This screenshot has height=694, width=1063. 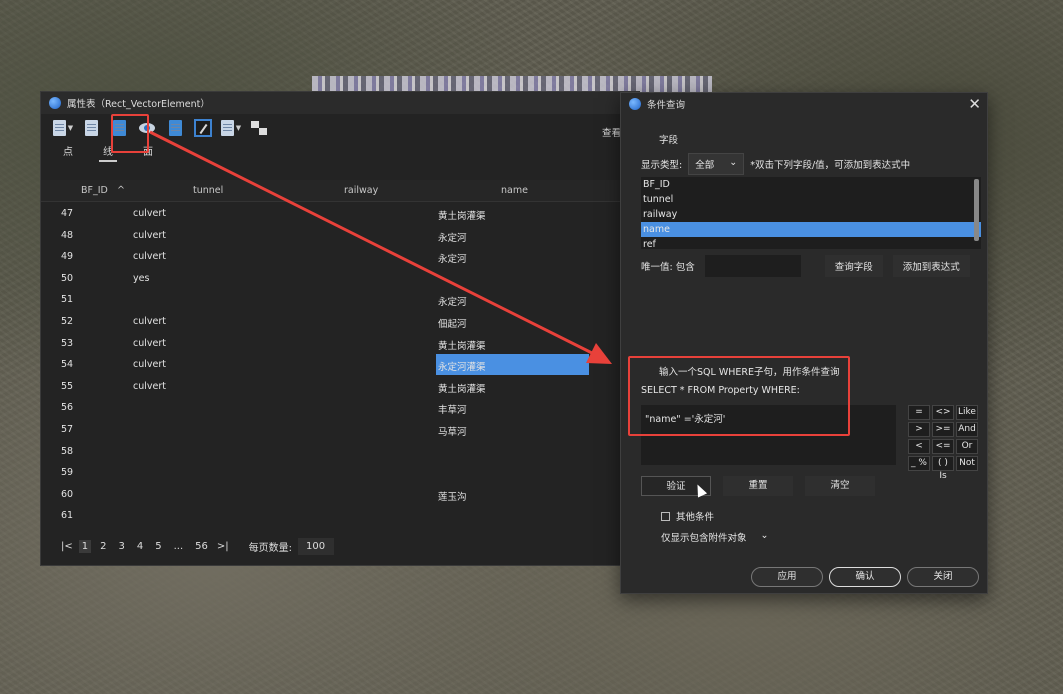 What do you see at coordinates (85, 546) in the screenshot?
I see `page-1: 1` at bounding box center [85, 546].